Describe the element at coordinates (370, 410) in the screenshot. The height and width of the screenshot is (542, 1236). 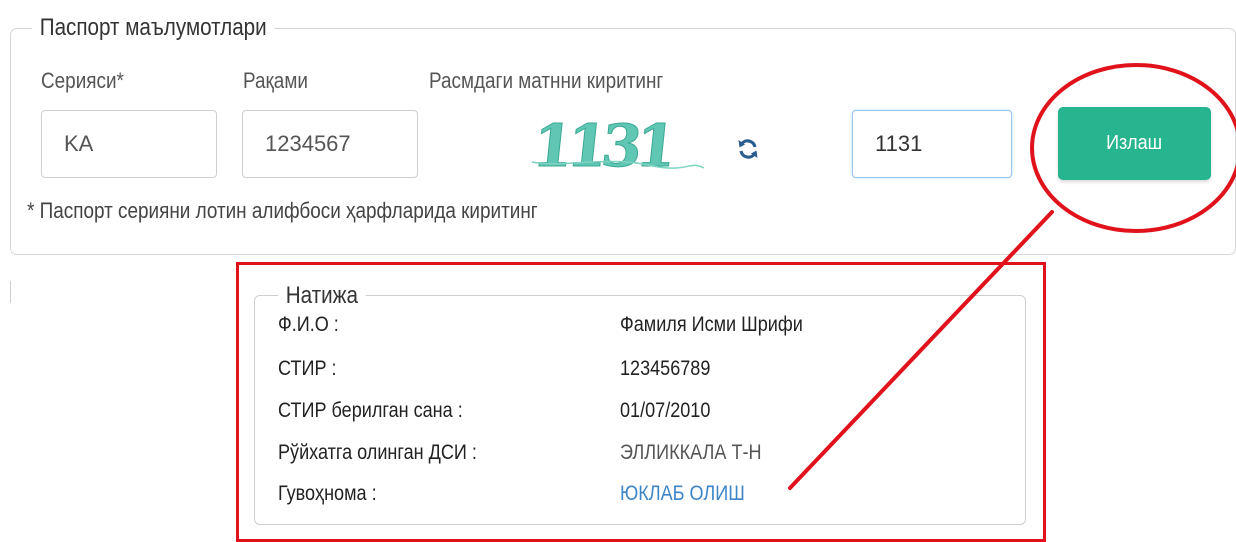
I see `stir-date-label: СТИР берилган сана :` at that location.